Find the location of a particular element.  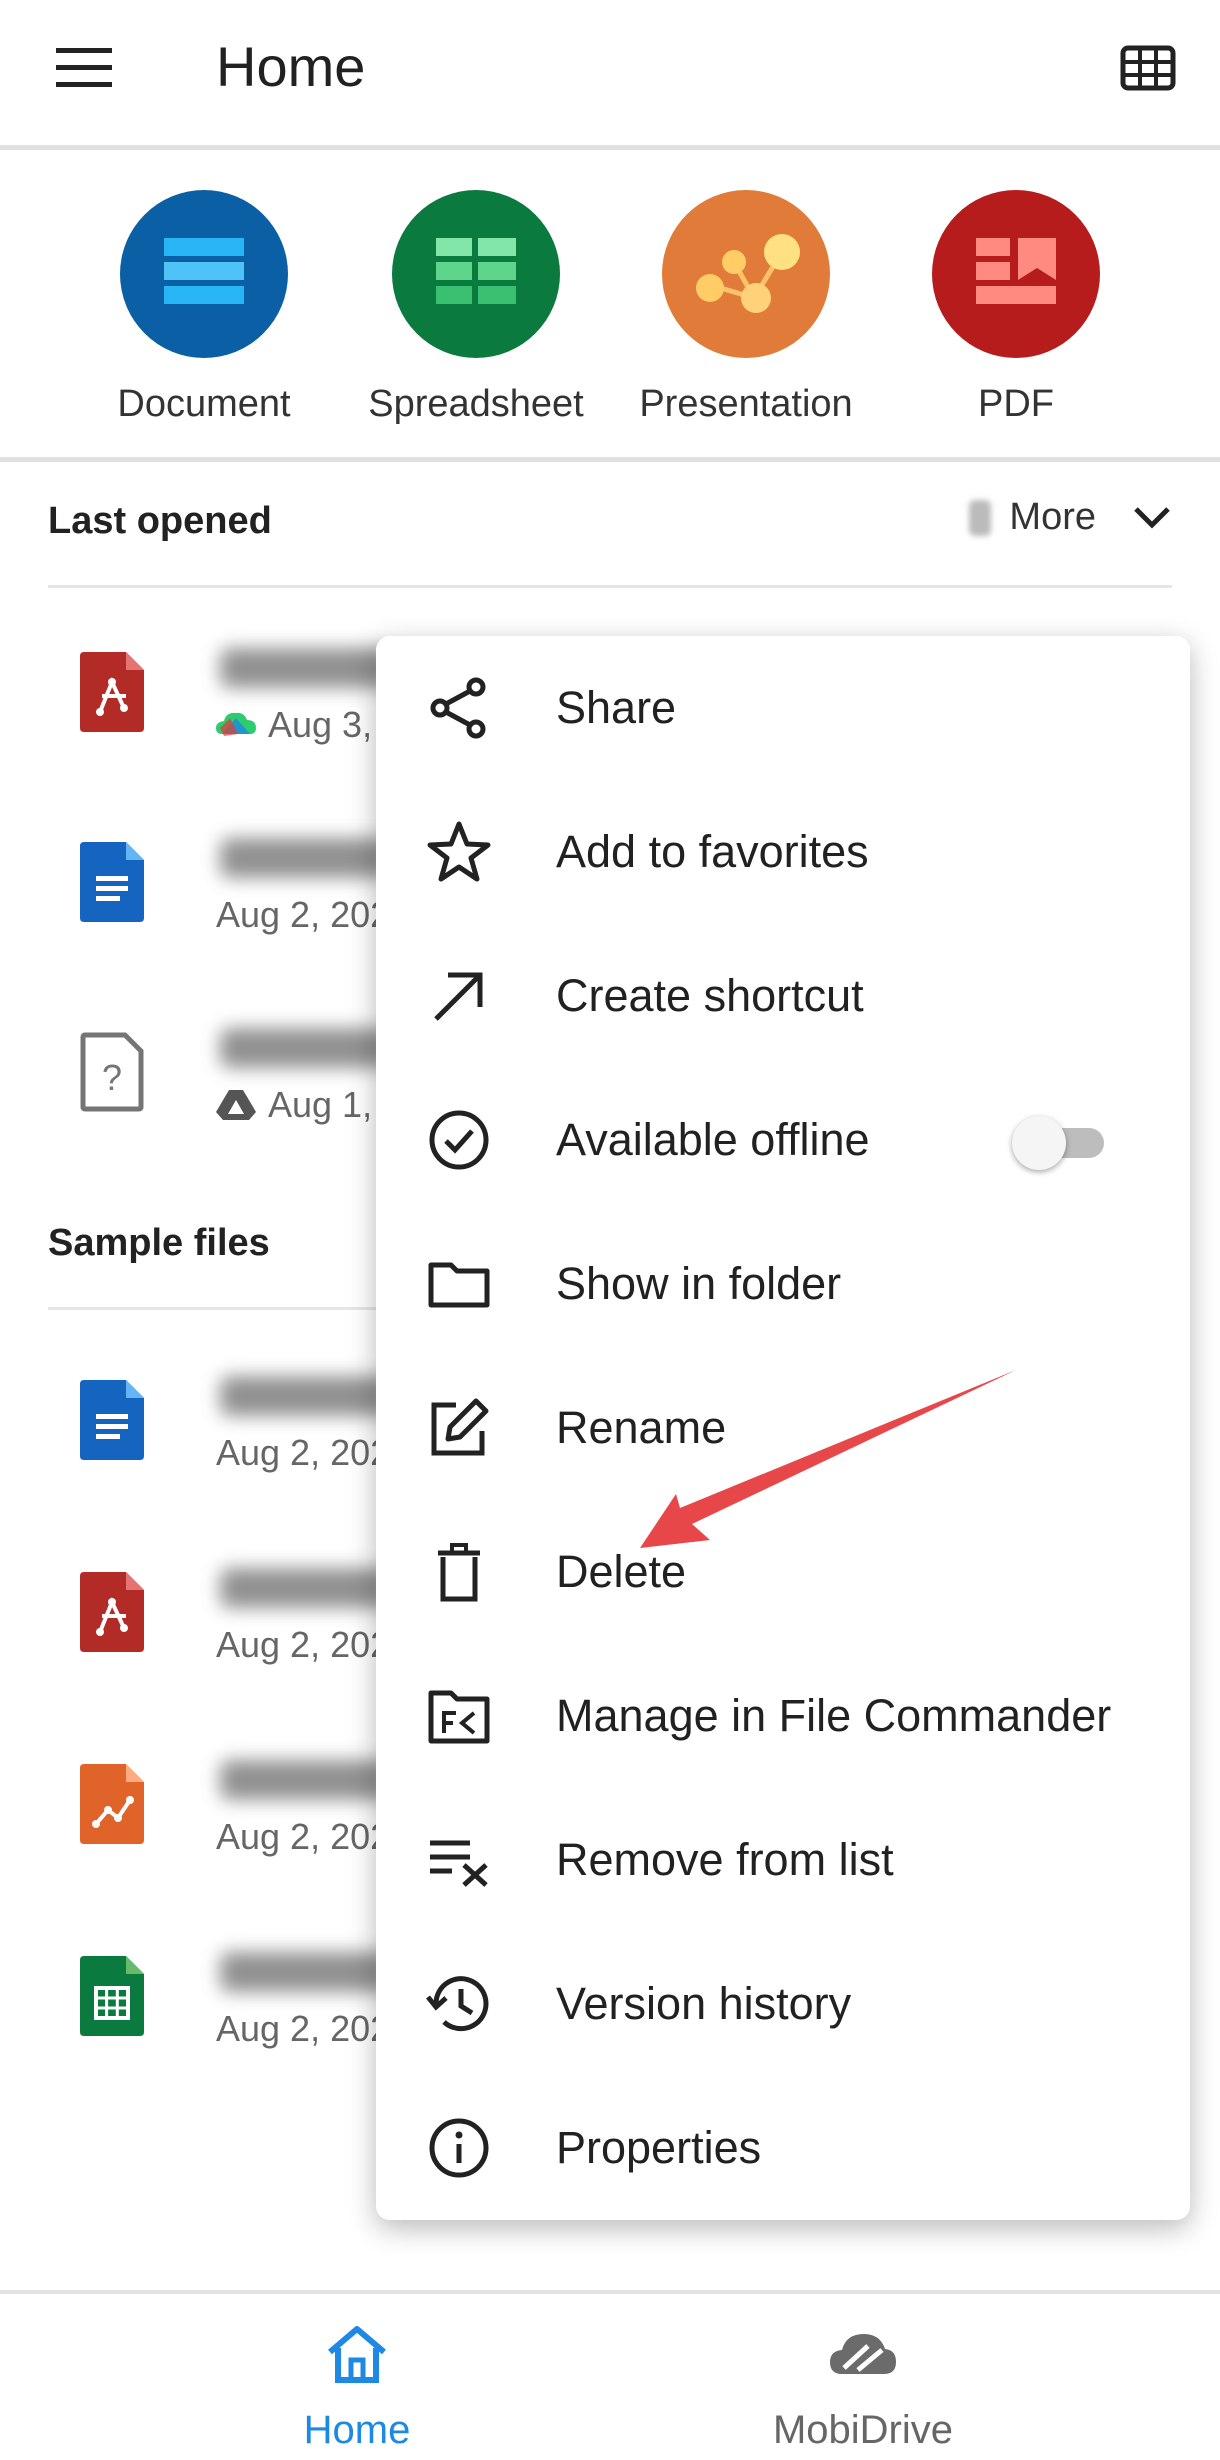

menu-item-share: Share is located at coordinates (783, 708).